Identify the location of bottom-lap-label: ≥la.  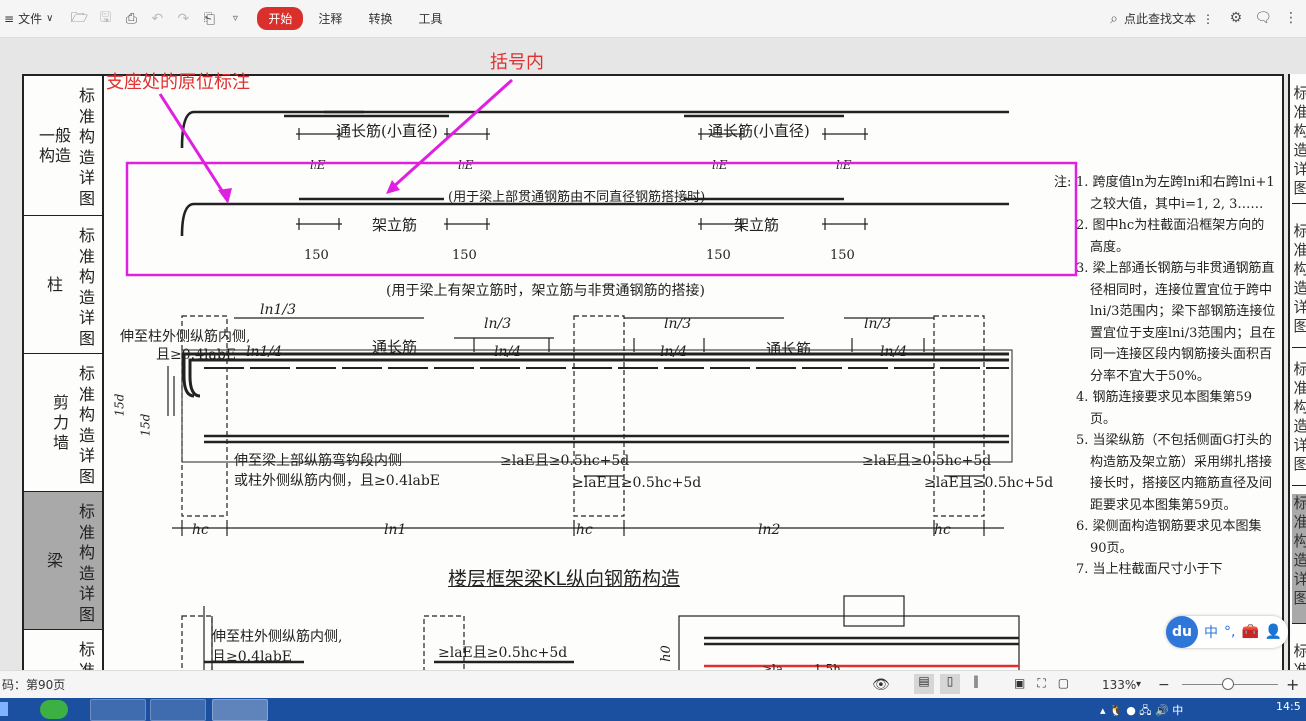
(773, 666).